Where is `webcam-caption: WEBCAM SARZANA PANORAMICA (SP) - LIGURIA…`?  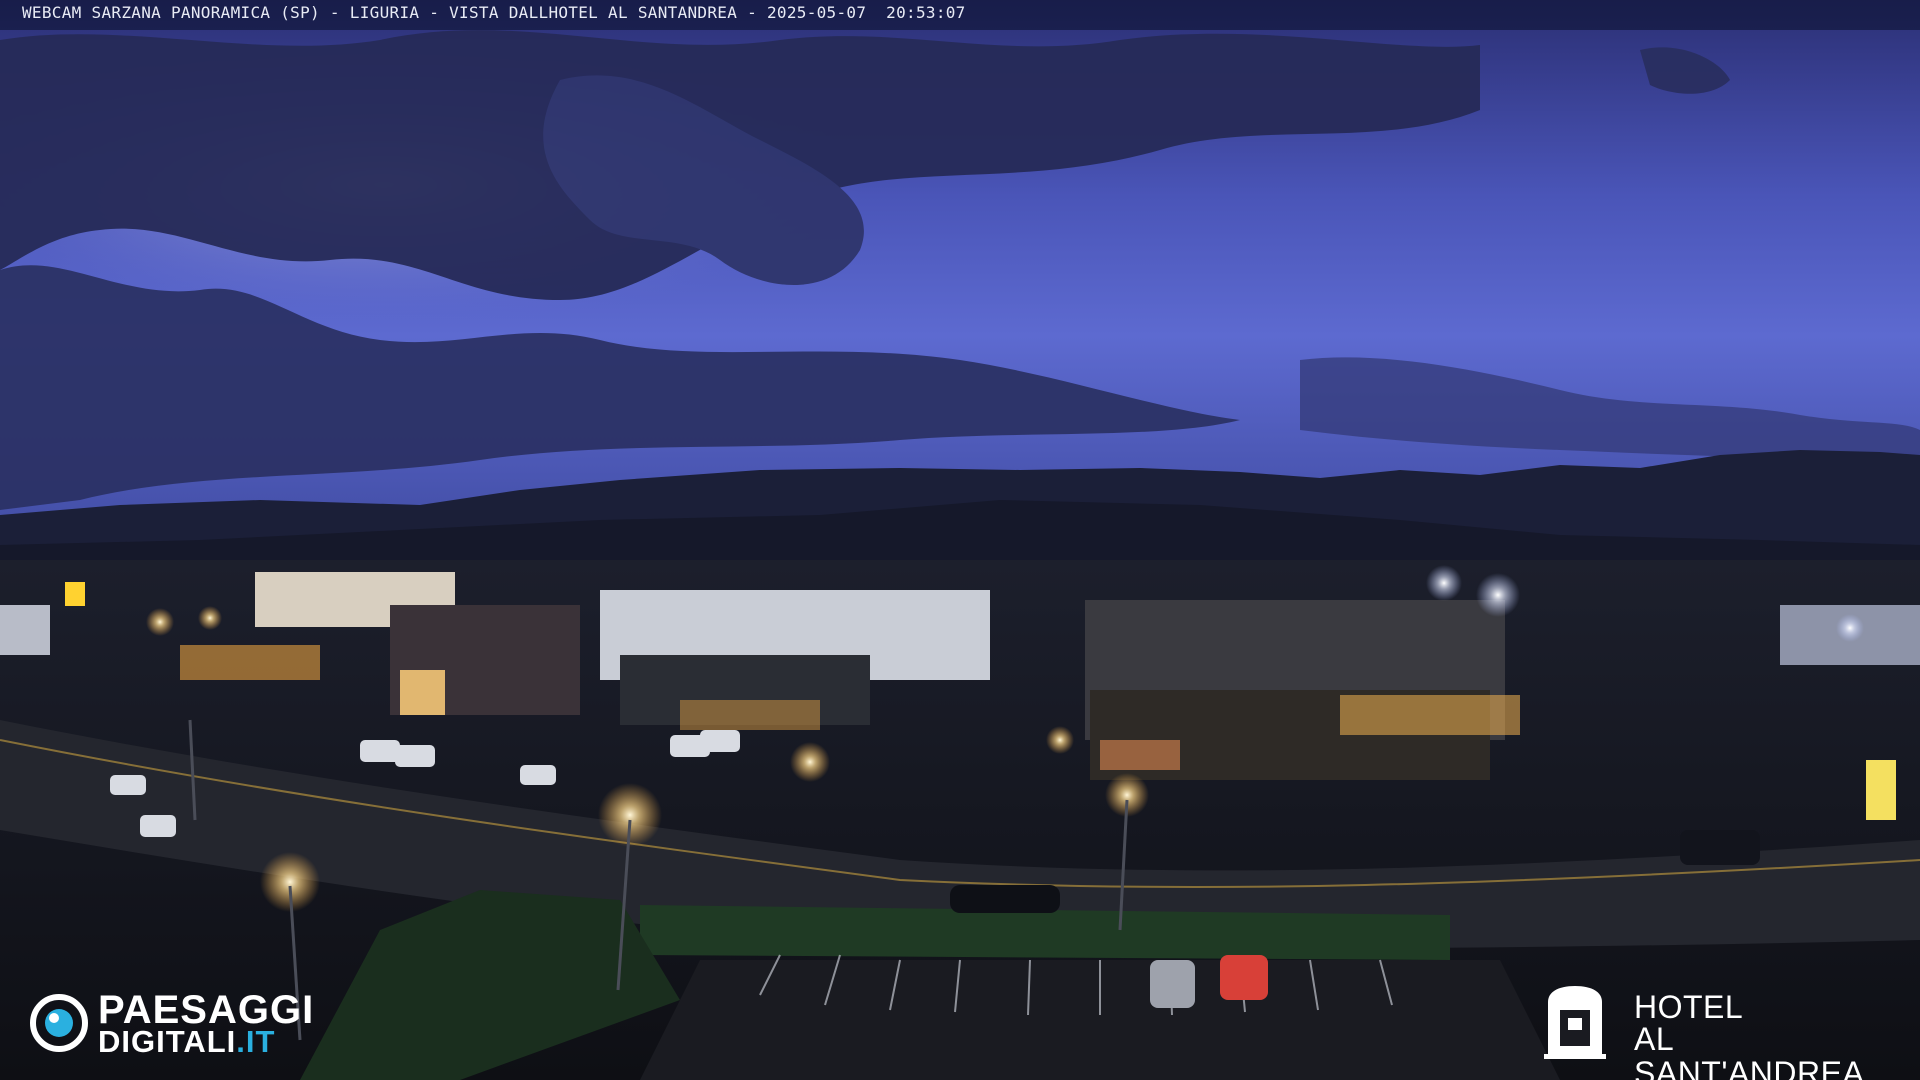
webcam-caption: WEBCAM SARZANA PANORAMICA (SP) - LIGURIA… is located at coordinates (494, 12).